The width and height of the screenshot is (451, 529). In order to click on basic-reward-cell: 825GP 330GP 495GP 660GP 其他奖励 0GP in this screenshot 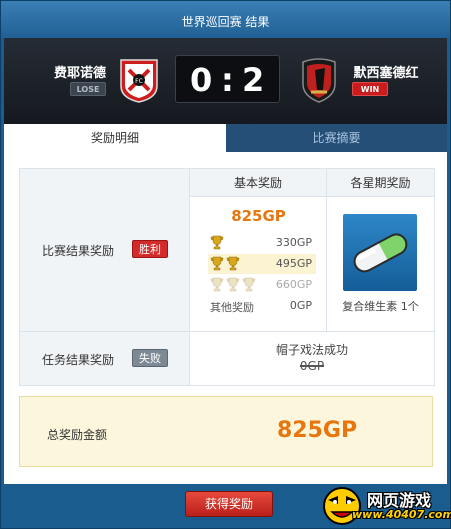, I will do `click(258, 264)`.